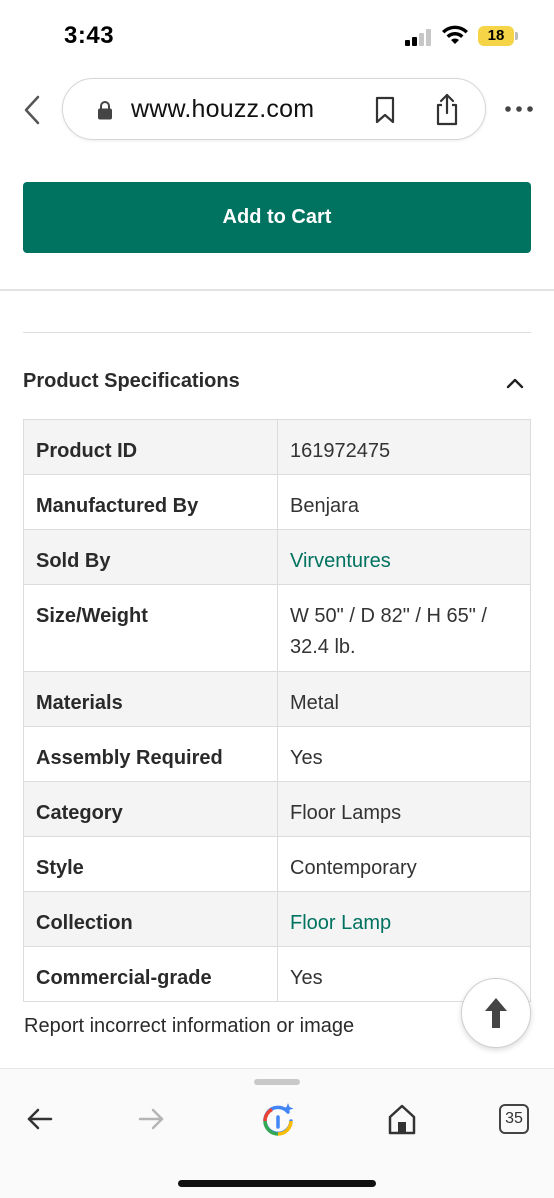  Describe the element at coordinates (277, 1183) in the screenshot. I see `home-indicator` at that location.